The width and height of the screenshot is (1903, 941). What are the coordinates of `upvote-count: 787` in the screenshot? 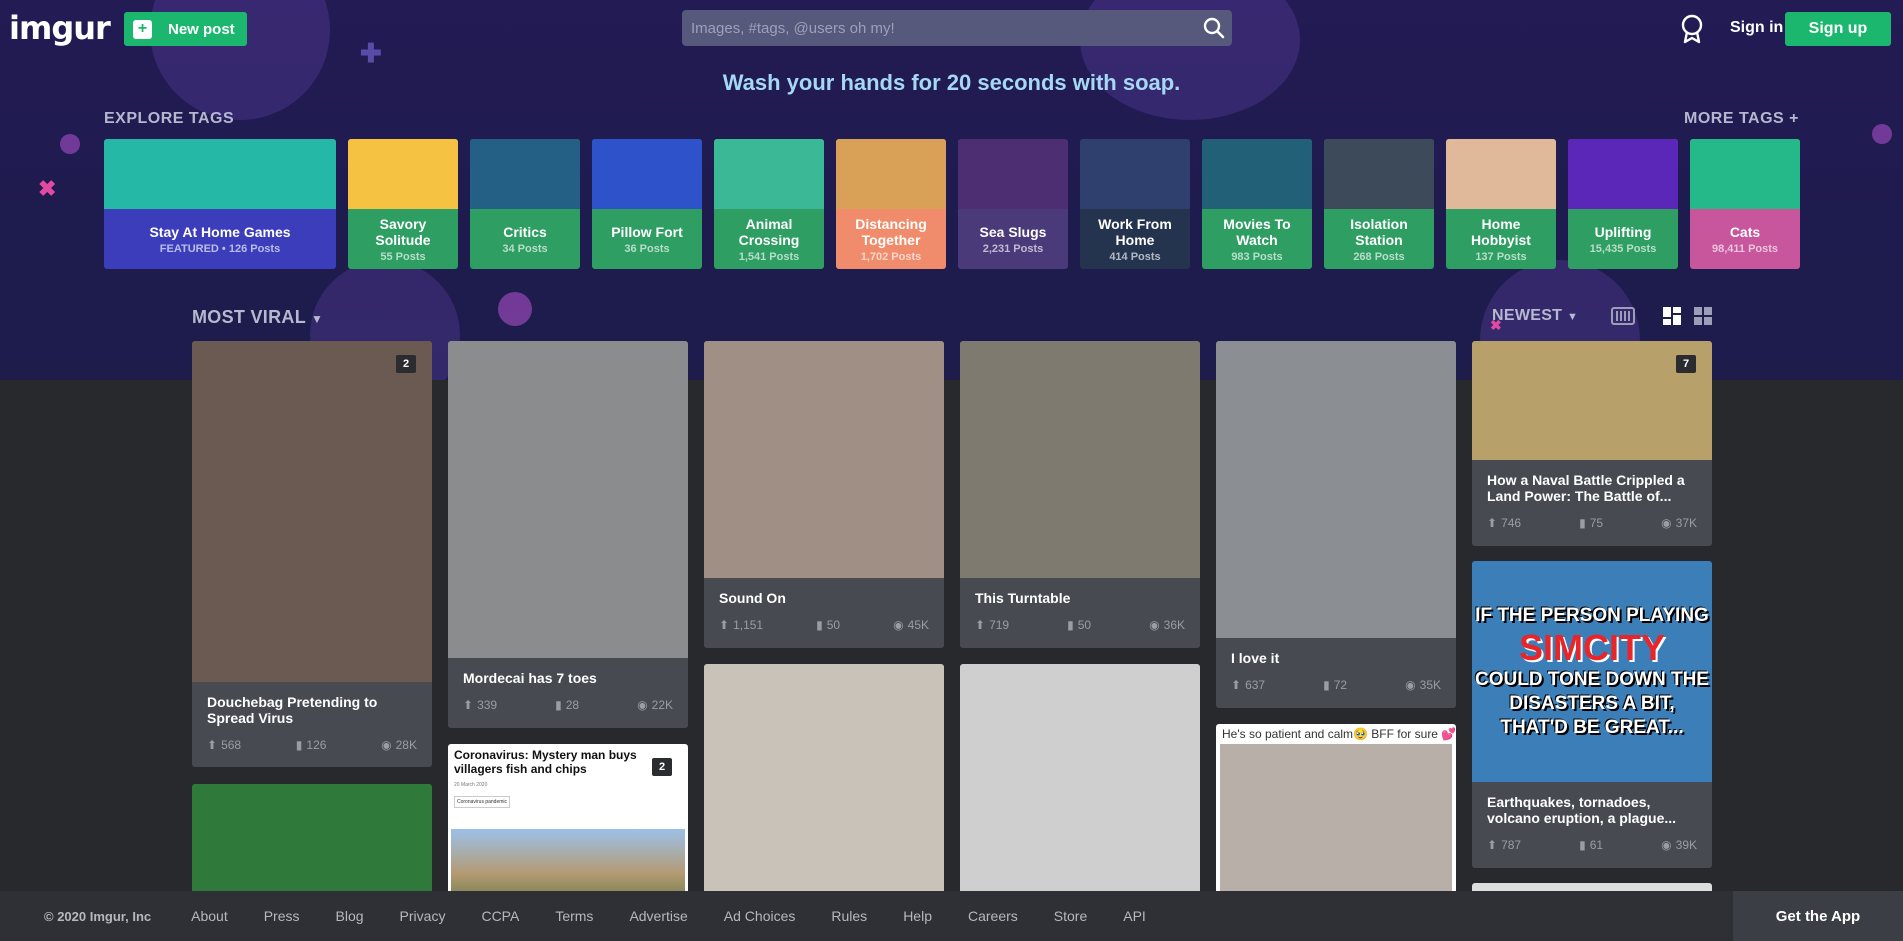 It's located at (1511, 845).